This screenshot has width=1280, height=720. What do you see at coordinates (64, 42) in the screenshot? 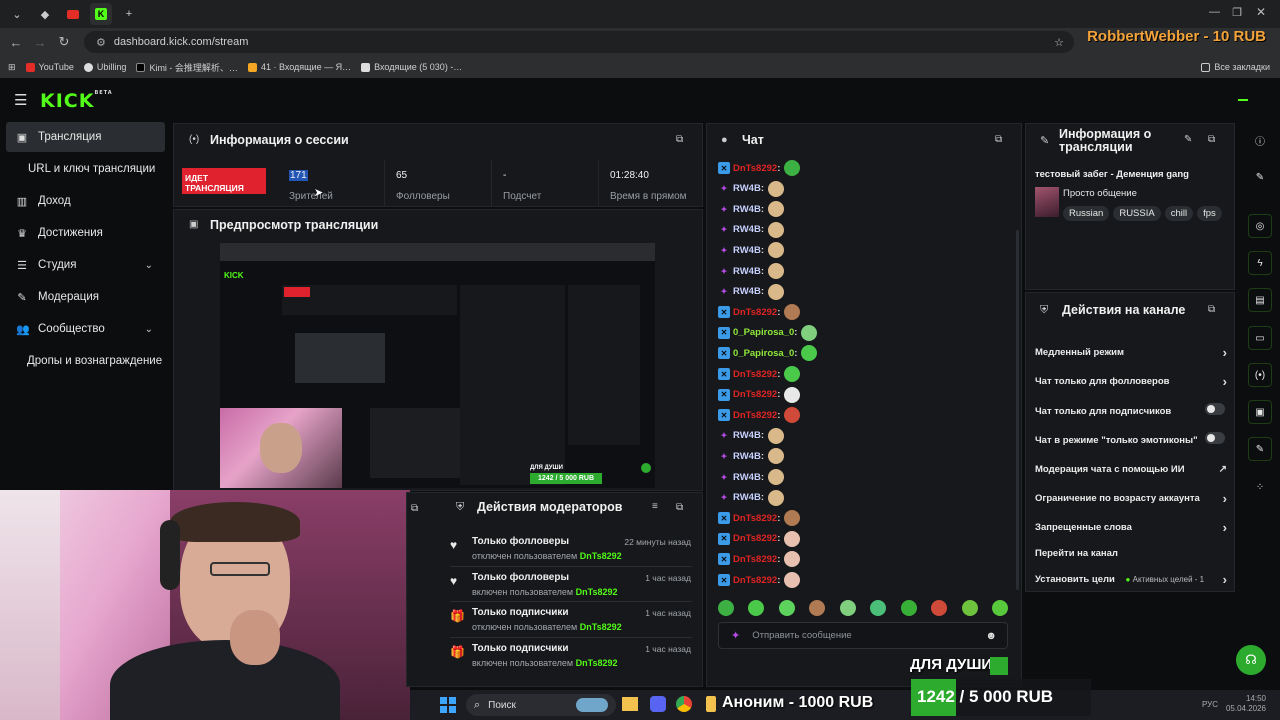
I see `reload-icon: ↻` at bounding box center [64, 42].